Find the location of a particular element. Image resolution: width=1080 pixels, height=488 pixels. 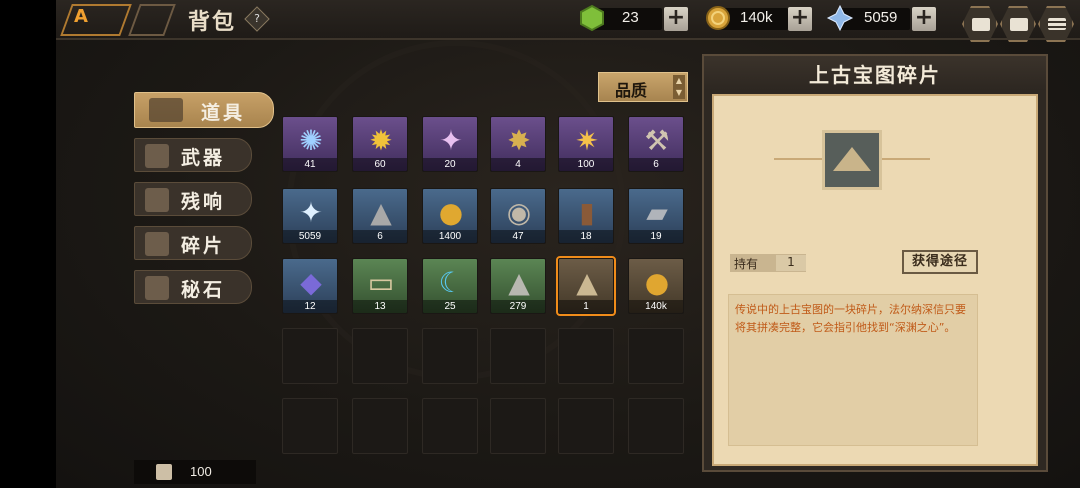

item-slot: ✸ 4 is located at coordinates (518, 144).